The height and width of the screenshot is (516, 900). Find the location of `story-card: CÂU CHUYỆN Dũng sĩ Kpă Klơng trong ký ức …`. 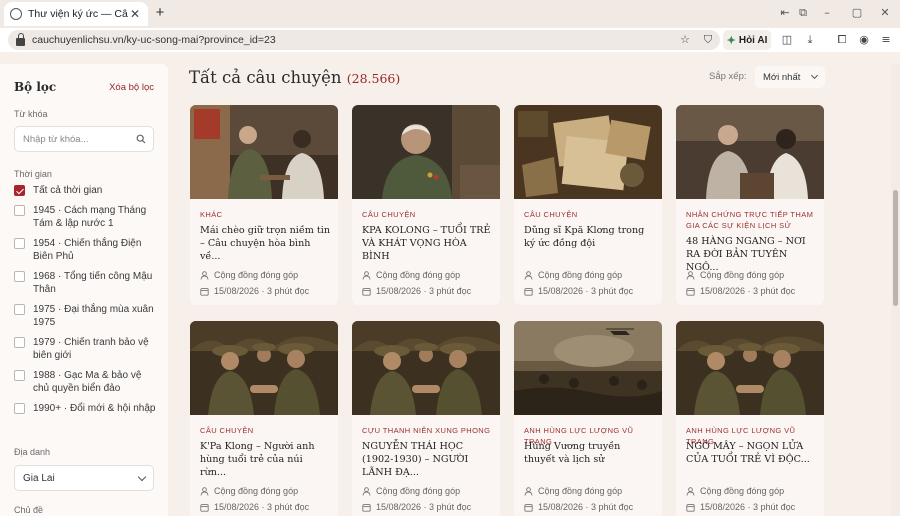

story-card: CÂU CHUYỆN Dũng sĩ Kpă Klơng trong ký ức … is located at coordinates (588, 205).